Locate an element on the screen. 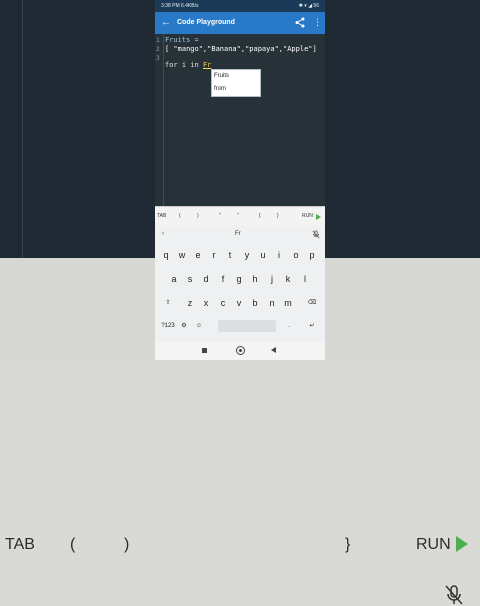 The image size is (480, 606). status-time: 3:38 PM 6.4KB/s is located at coordinates (180, 6).